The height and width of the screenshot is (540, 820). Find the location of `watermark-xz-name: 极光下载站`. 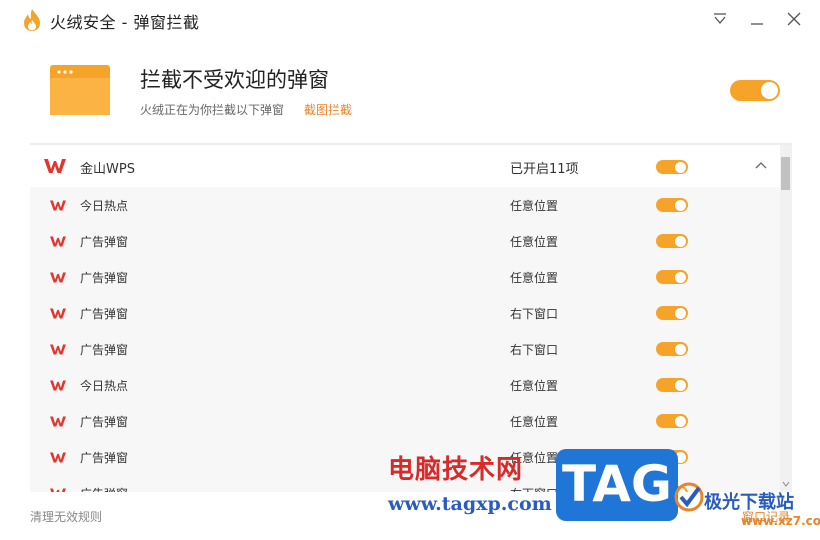

watermark-xz-name: 极光下载站 is located at coordinates (749, 502).